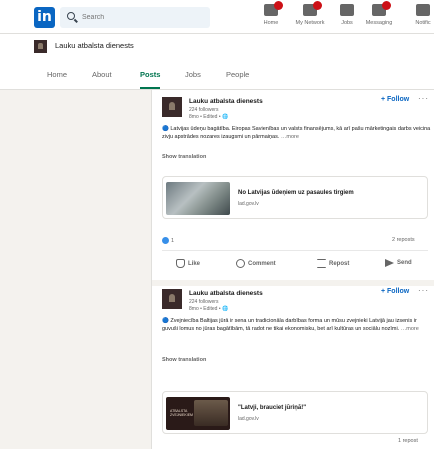 The width and height of the screenshot is (434, 449). I want to click on search-bar, so click(135, 17).